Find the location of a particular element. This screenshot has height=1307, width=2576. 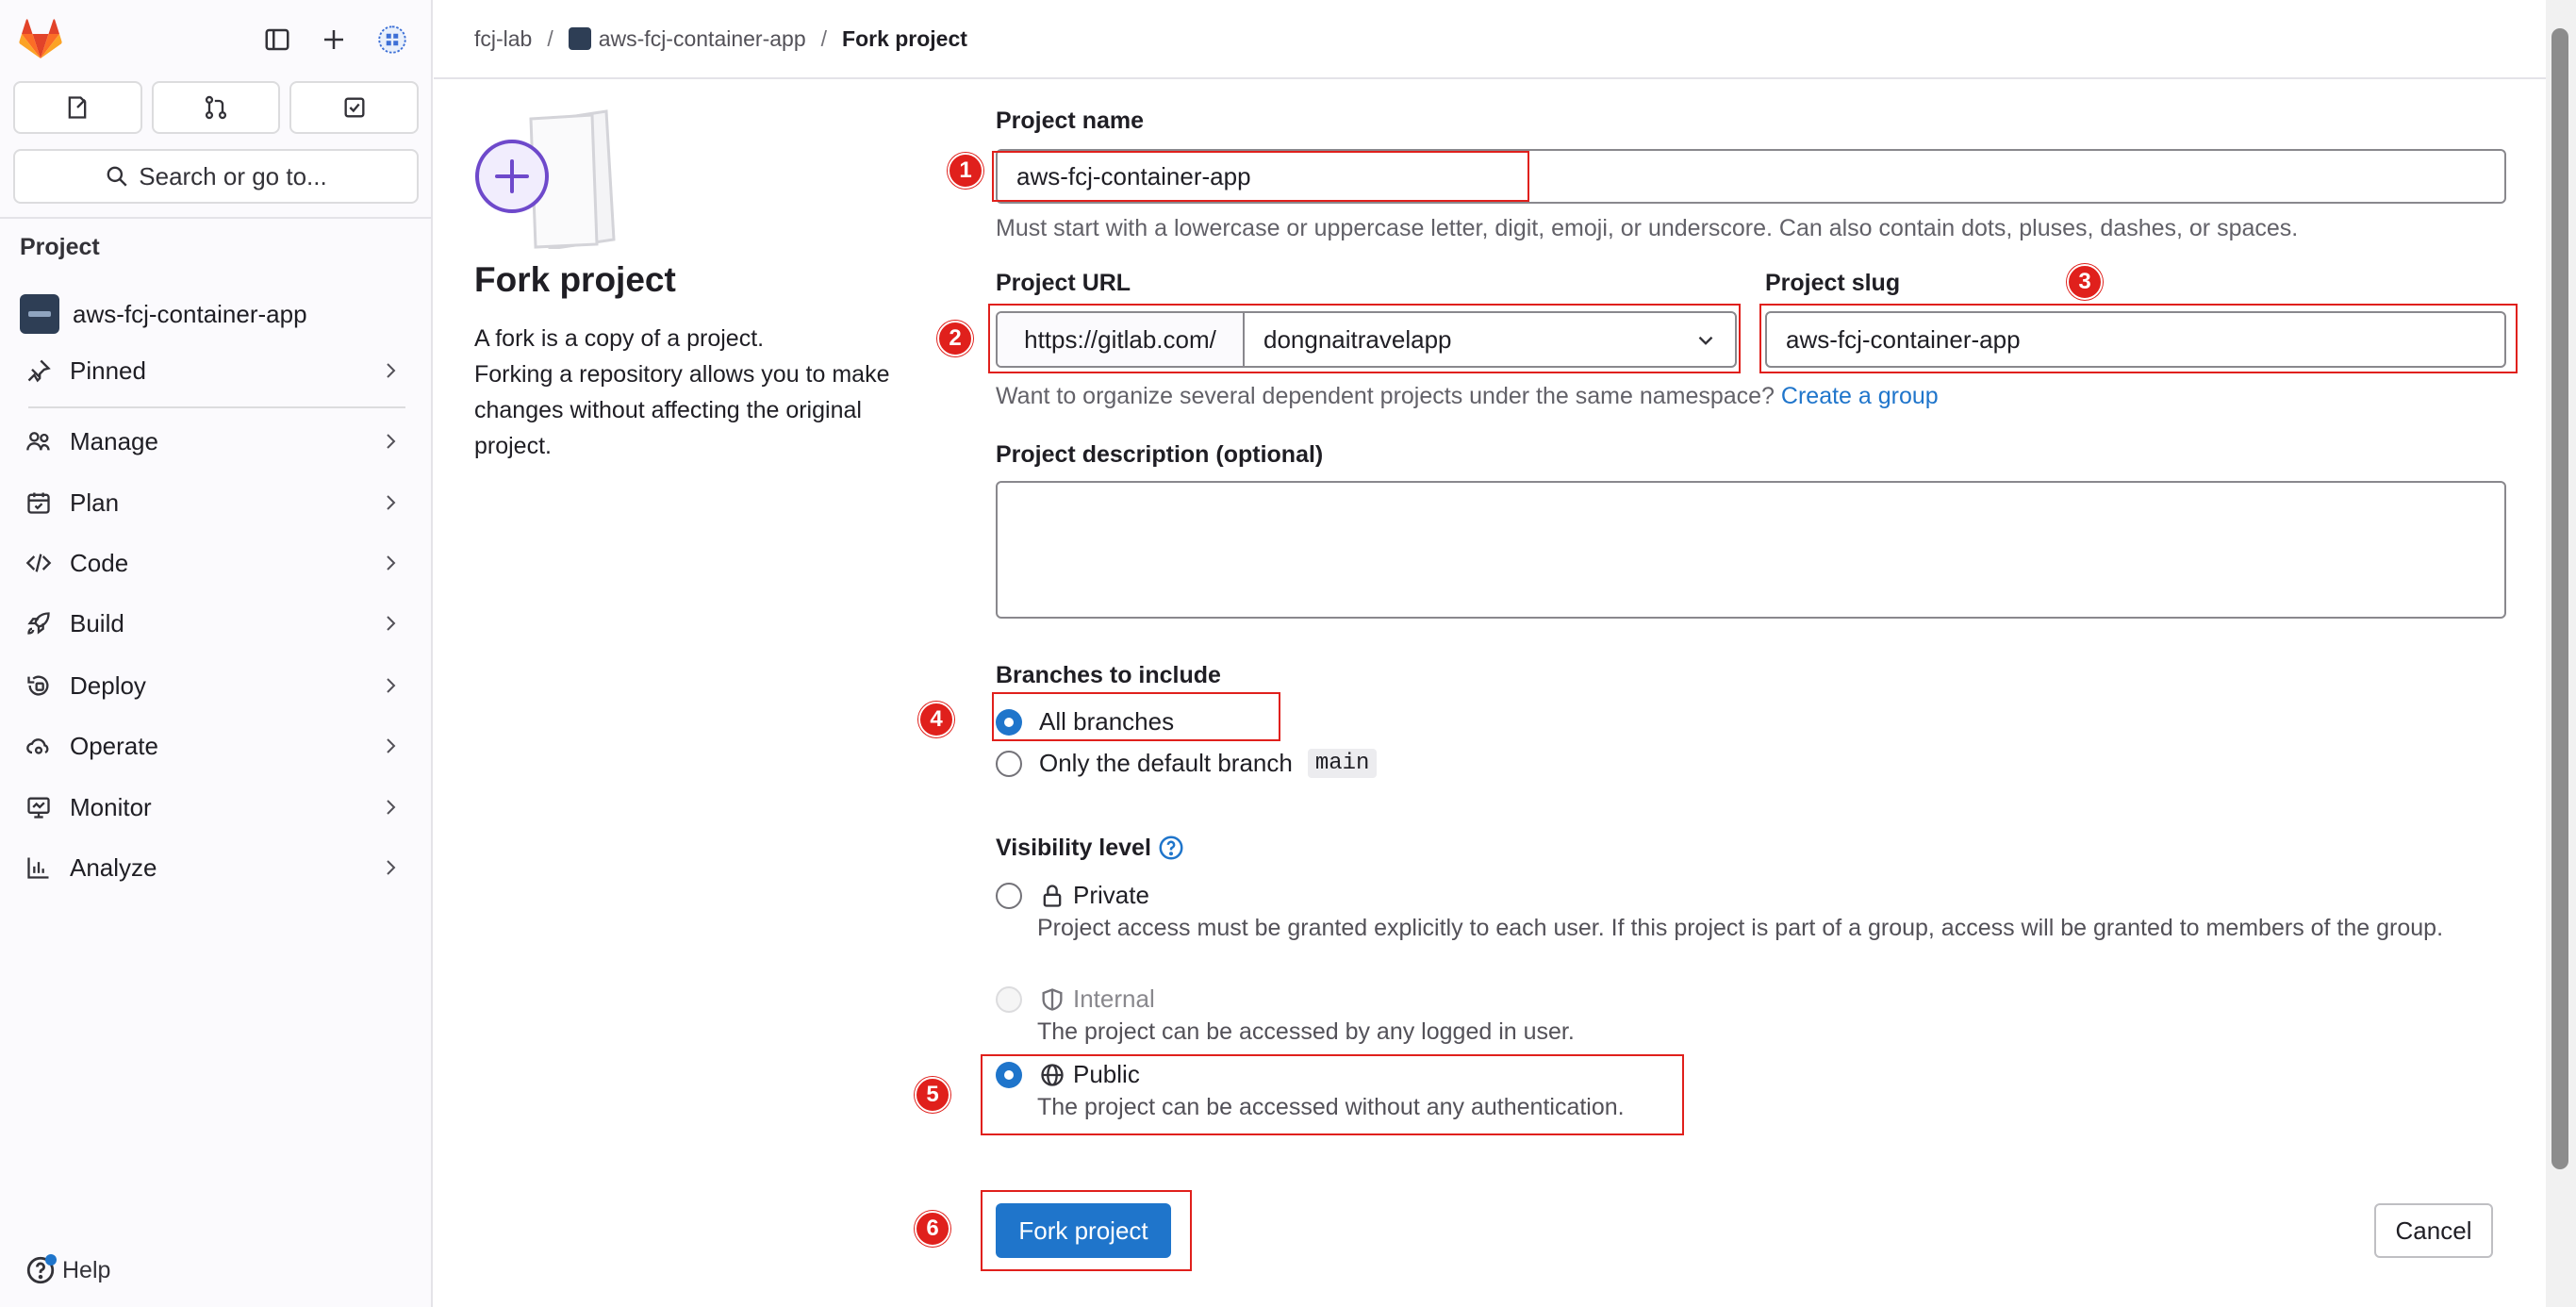

sidebar-item-label: Deploy is located at coordinates (108, 685).